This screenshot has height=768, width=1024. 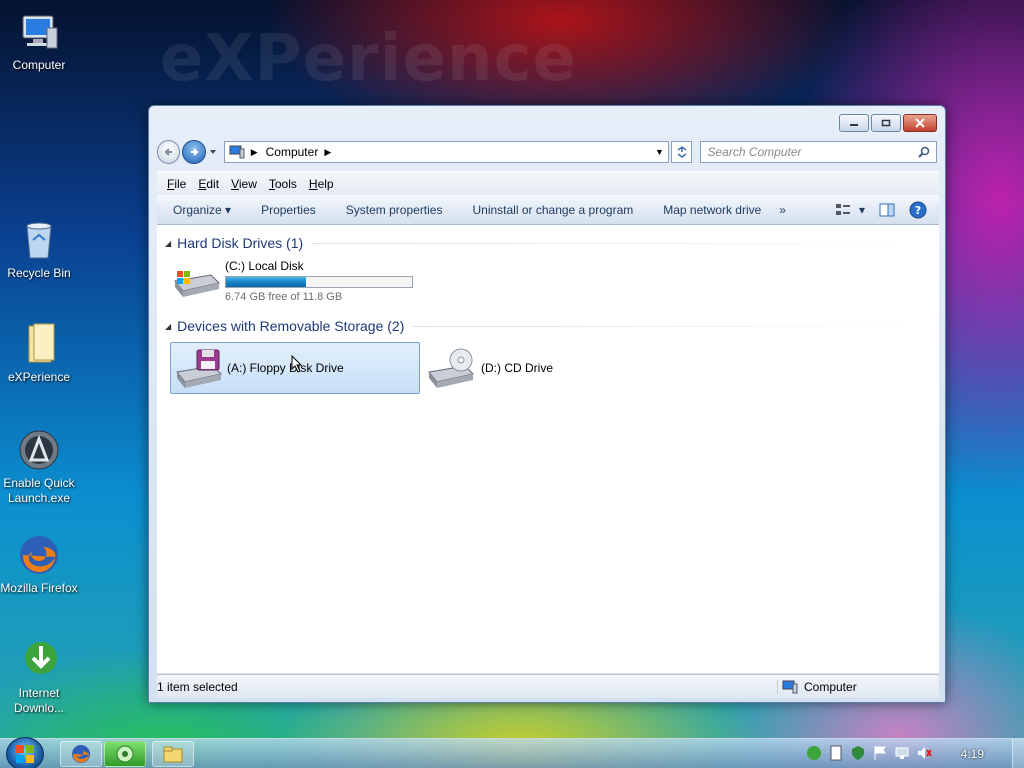 What do you see at coordinates (291, 326) in the screenshot?
I see `group-title: Devices with Removable Storage (2)` at bounding box center [291, 326].